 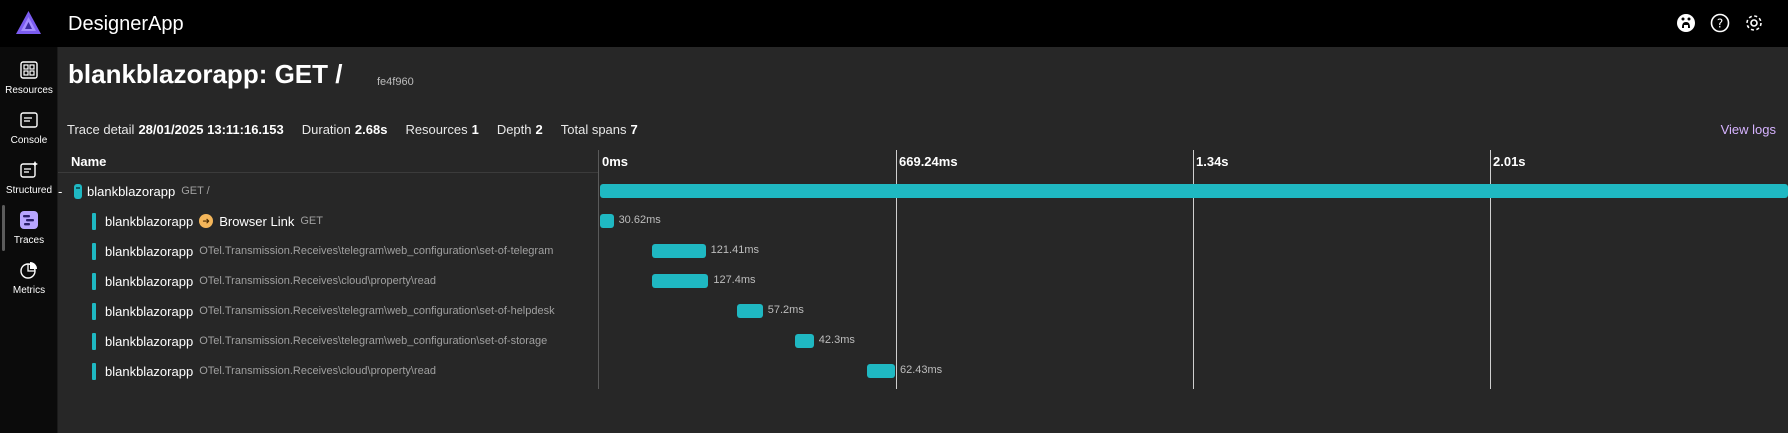 What do you see at coordinates (78, 191) in the screenshot?
I see `service-icon` at bounding box center [78, 191].